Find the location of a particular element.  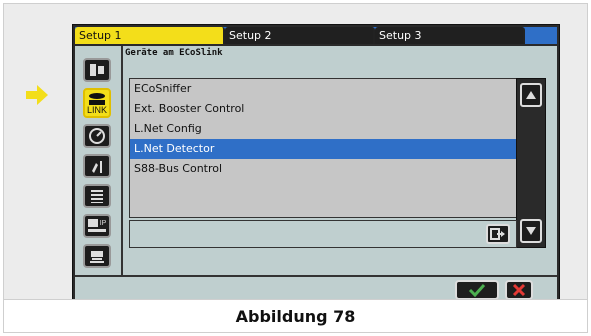

pointer-arrow-icon is located at coordinates (37, 95).